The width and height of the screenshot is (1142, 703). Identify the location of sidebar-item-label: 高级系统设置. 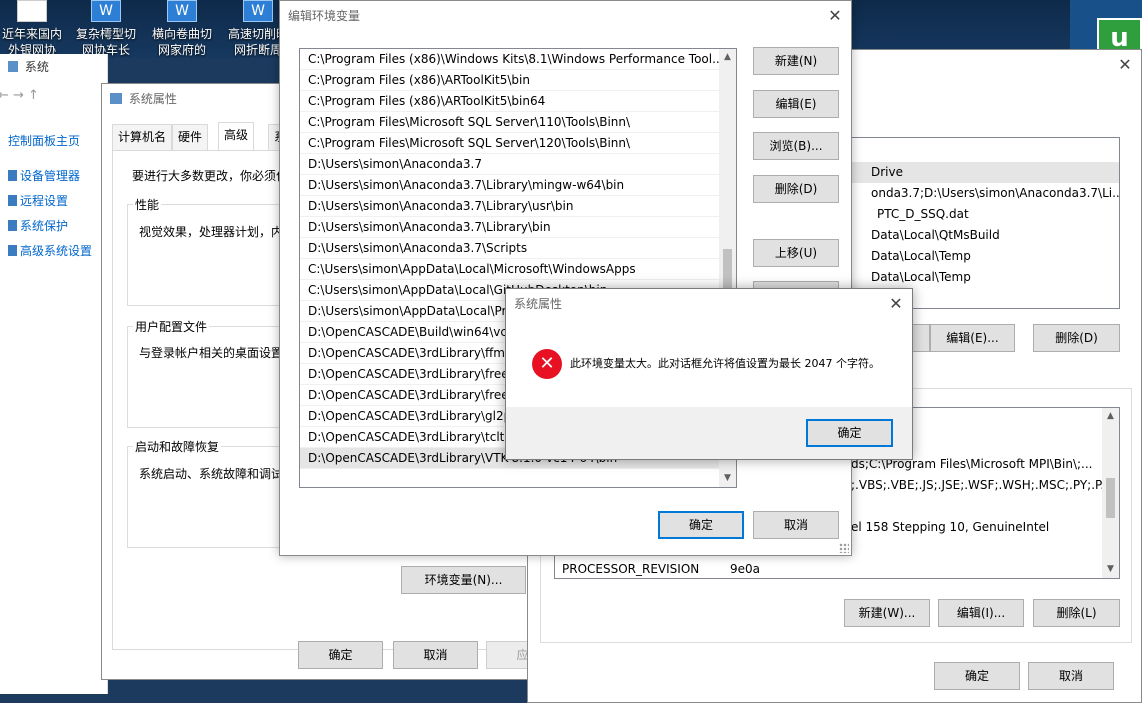
(56, 251).